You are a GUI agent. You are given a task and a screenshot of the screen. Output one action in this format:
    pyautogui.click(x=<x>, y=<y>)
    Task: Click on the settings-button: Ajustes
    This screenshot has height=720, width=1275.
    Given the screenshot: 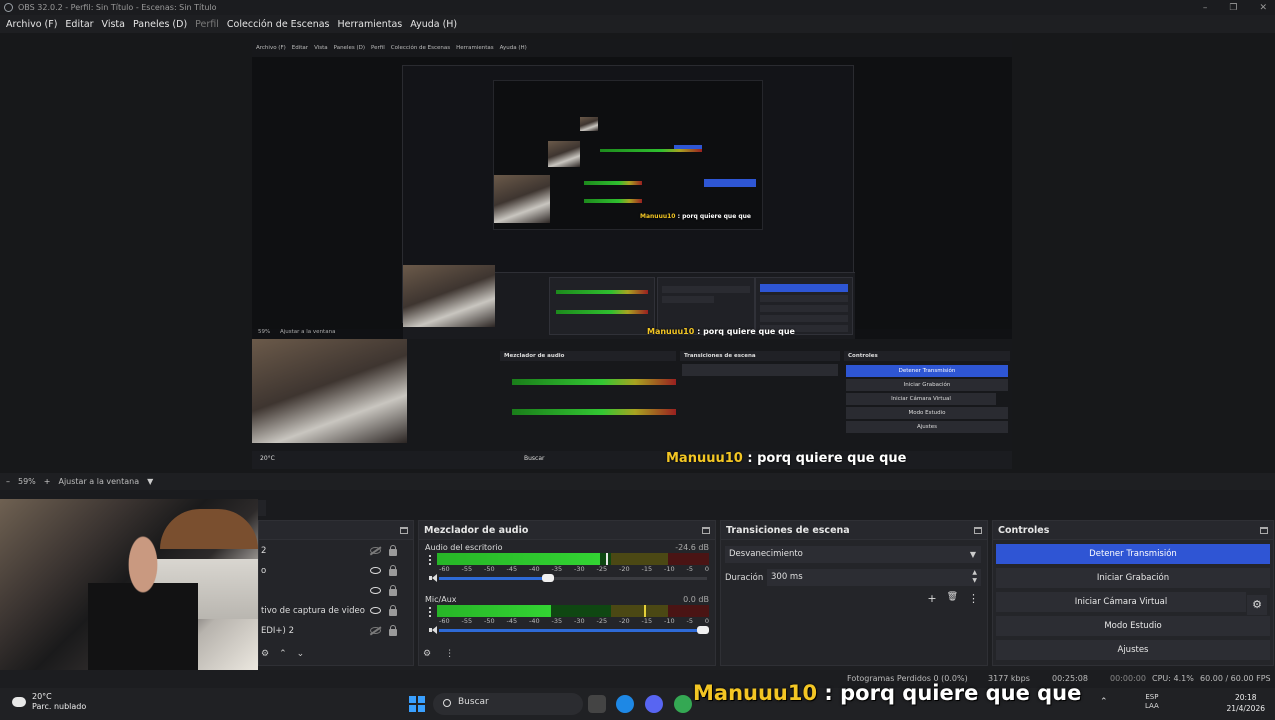 What is the action you would take?
    pyautogui.click(x=1133, y=650)
    